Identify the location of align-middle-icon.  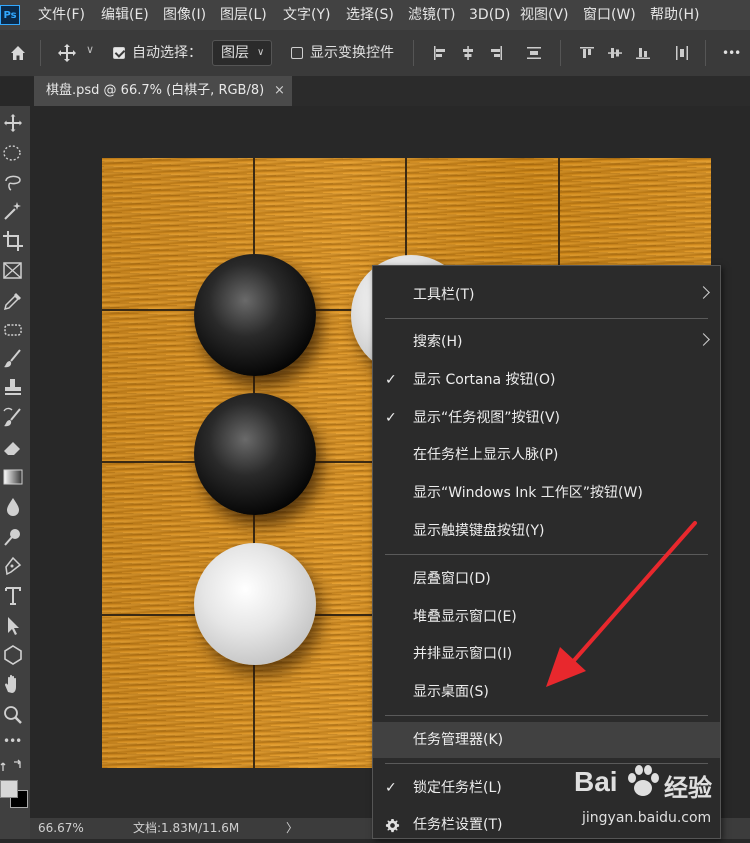
(615, 53).